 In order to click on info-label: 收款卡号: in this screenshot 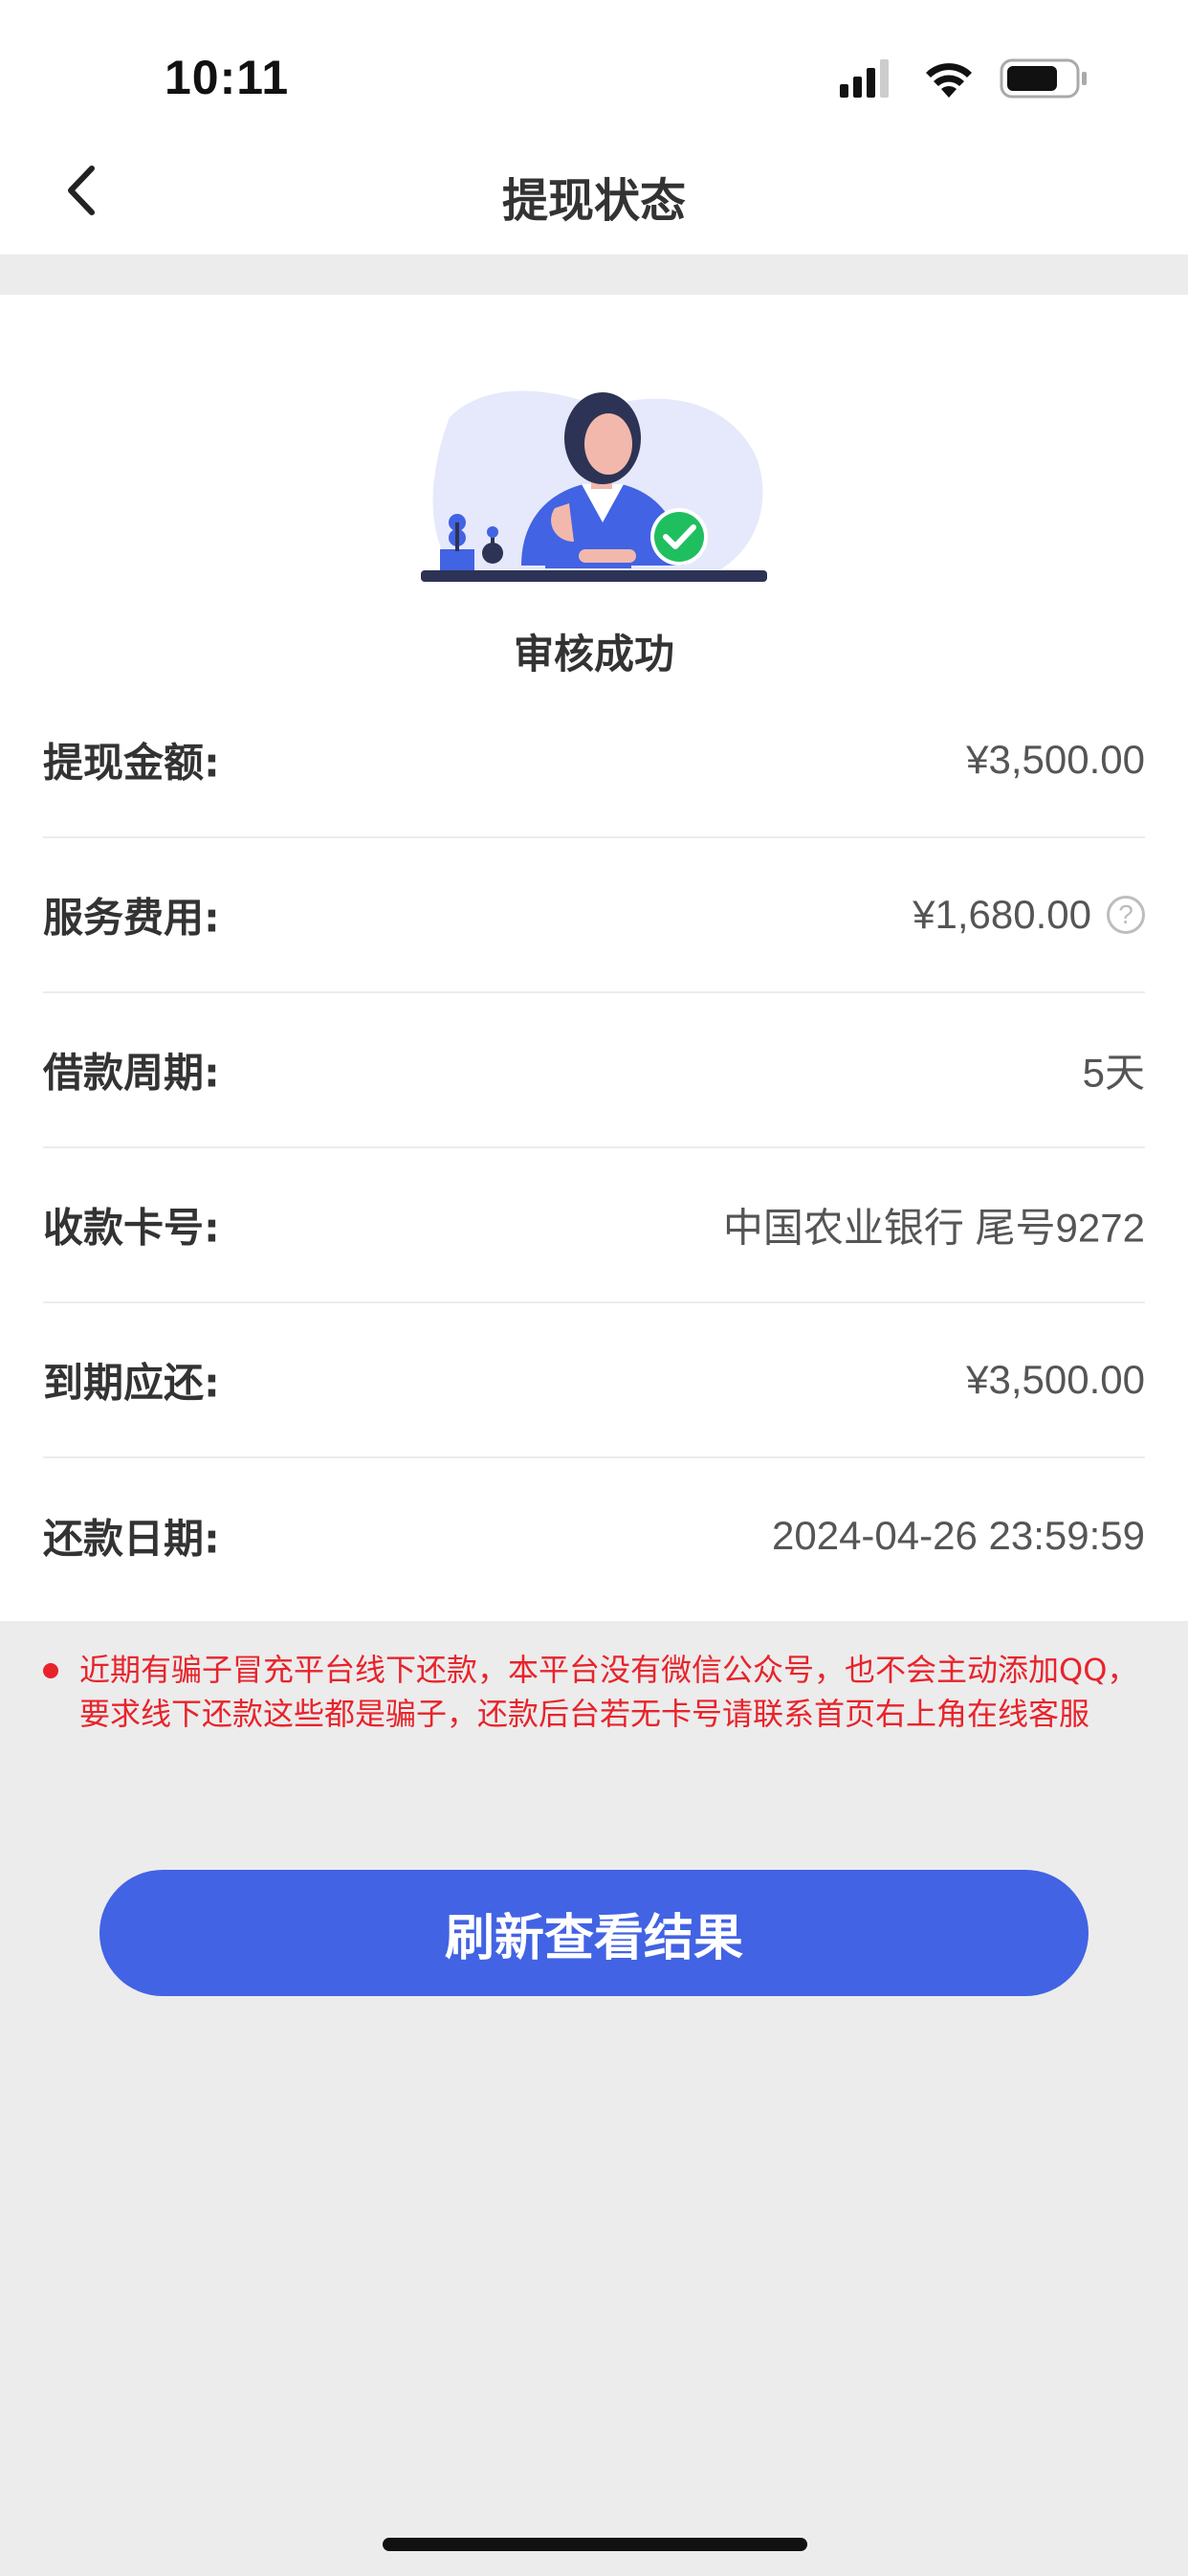, I will do `click(131, 1228)`.